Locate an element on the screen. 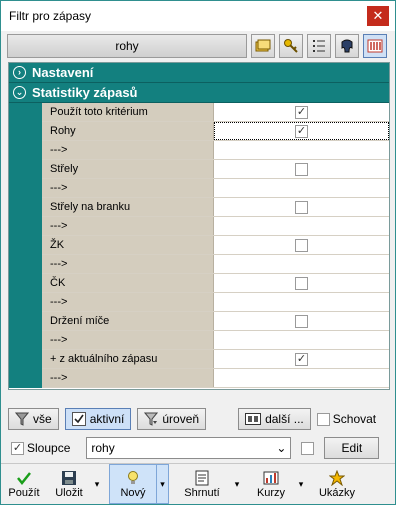  edit-button: Edit is located at coordinates (352, 448).